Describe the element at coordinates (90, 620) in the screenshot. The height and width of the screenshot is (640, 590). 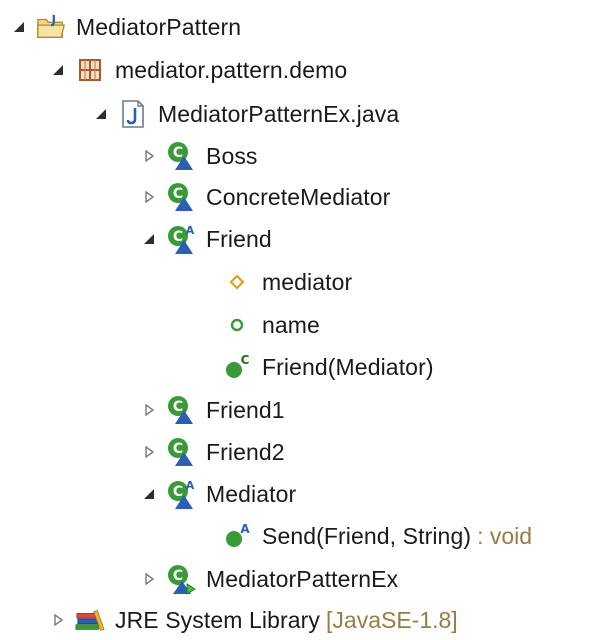
I see `library-books-icon` at that location.